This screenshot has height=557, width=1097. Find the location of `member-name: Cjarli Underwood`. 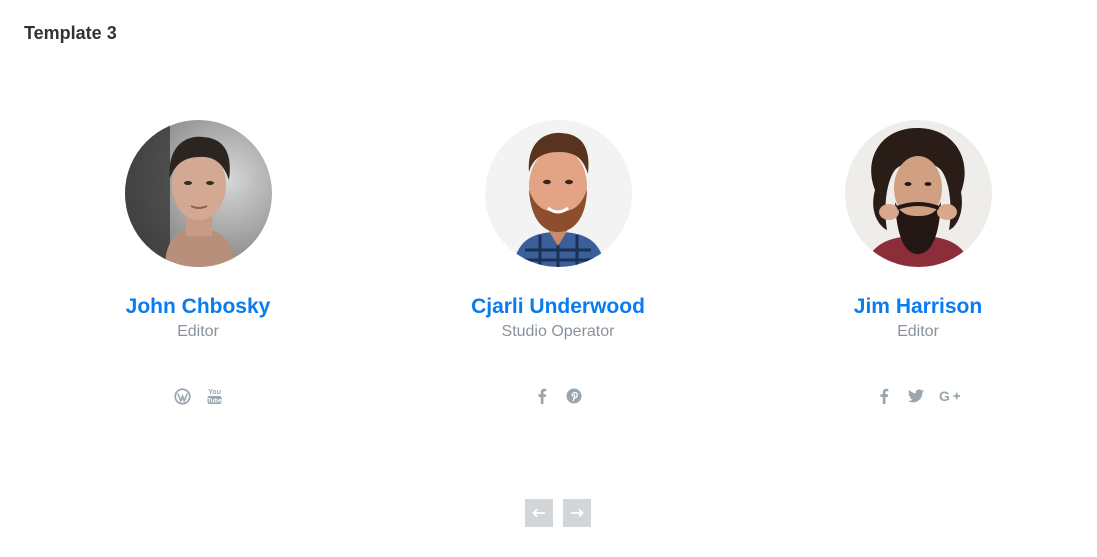

member-name: Cjarli Underwood is located at coordinates (558, 307).